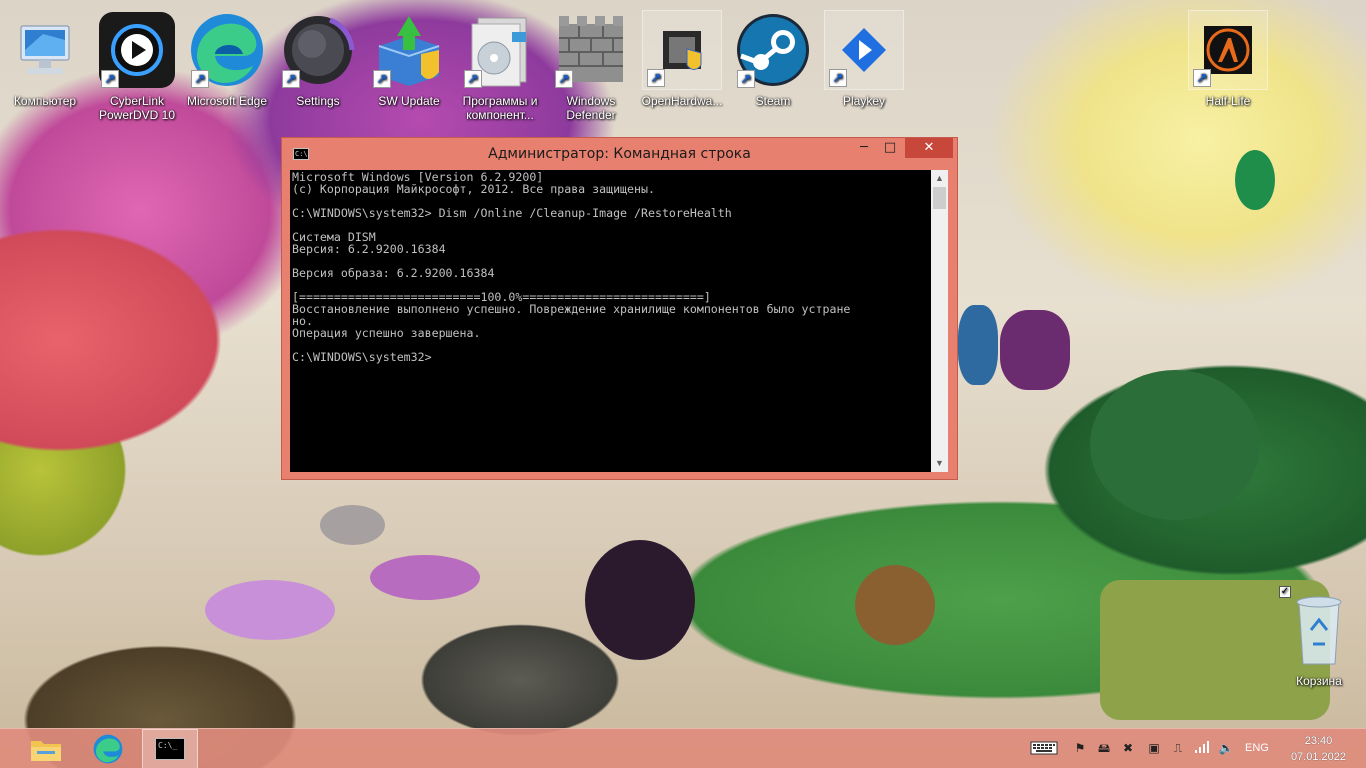 The width and height of the screenshot is (1366, 768). I want to click on desktop-icon-sw-update: ↗ SW Update, so click(409, 56).